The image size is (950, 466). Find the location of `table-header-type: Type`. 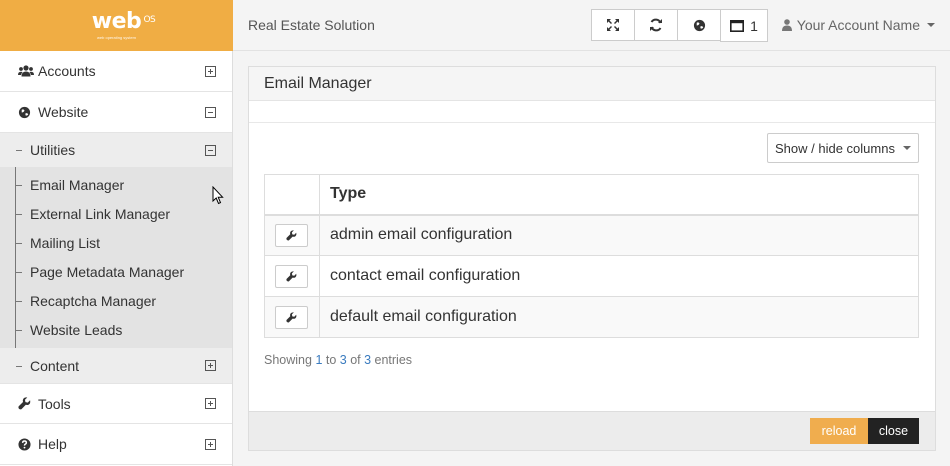

table-header-type: Type is located at coordinates (619, 195).